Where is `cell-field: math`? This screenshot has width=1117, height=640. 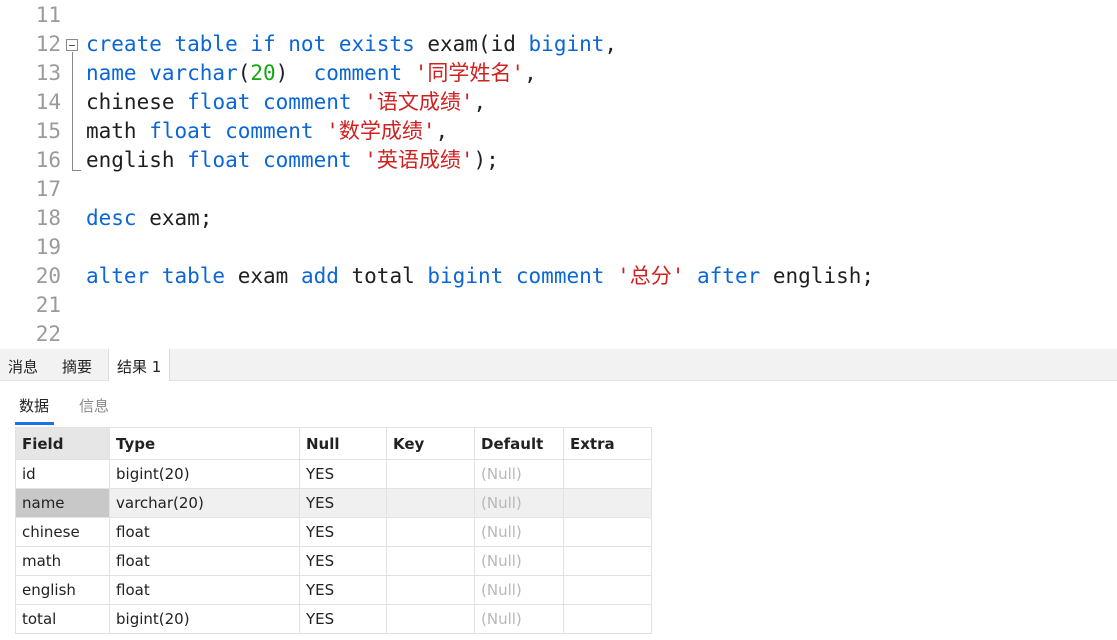 cell-field: math is located at coordinates (62, 561).